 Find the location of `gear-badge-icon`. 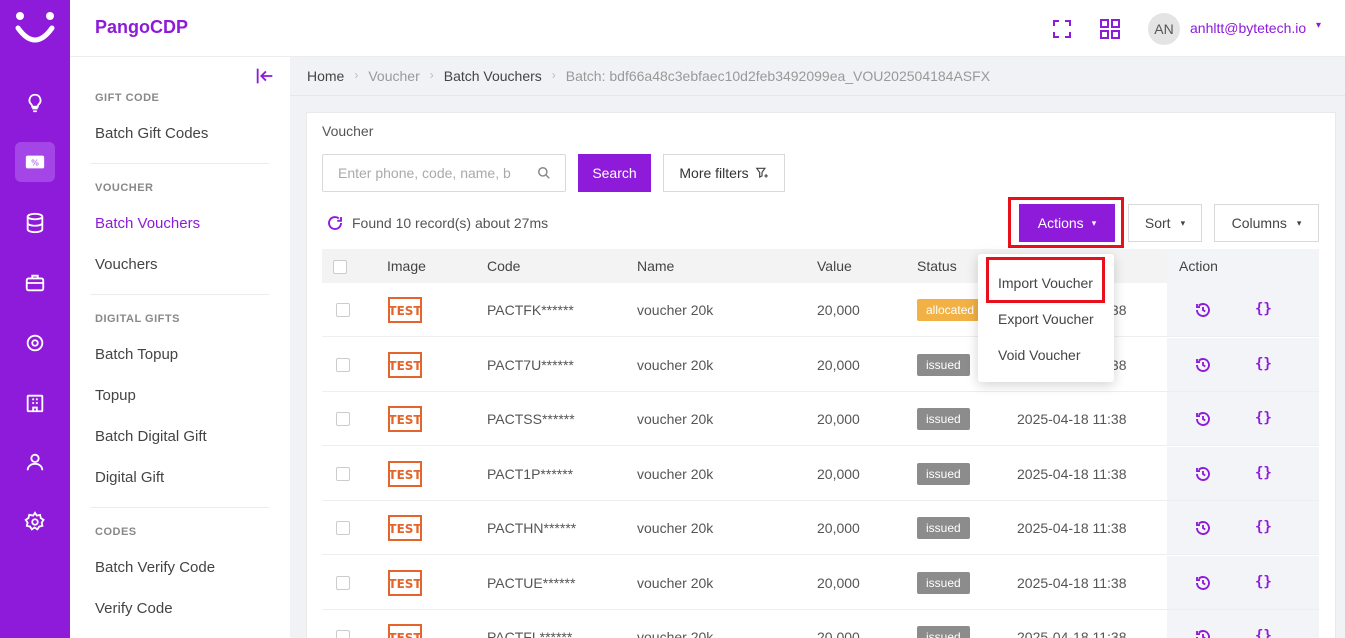

gear-badge-icon is located at coordinates (35, 343).